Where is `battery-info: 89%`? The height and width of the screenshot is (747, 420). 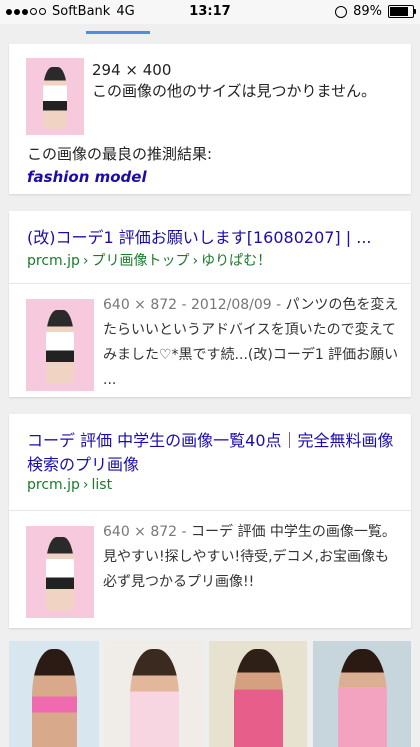 battery-info: 89% is located at coordinates (375, 11).